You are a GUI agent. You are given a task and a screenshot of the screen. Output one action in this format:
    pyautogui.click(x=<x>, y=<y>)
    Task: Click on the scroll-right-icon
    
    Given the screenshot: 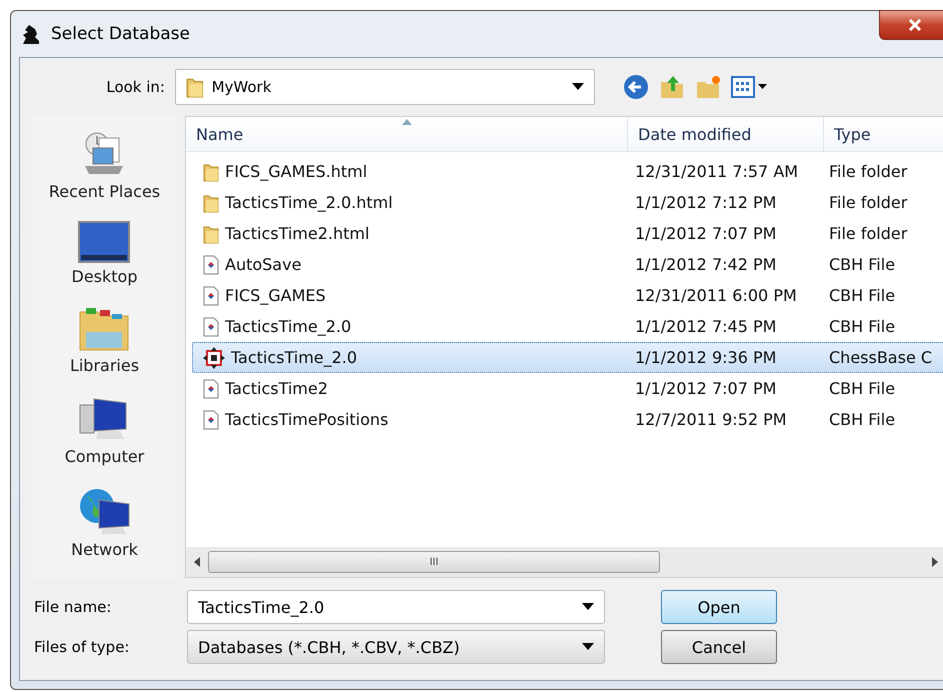 What is the action you would take?
    pyautogui.click(x=935, y=562)
    